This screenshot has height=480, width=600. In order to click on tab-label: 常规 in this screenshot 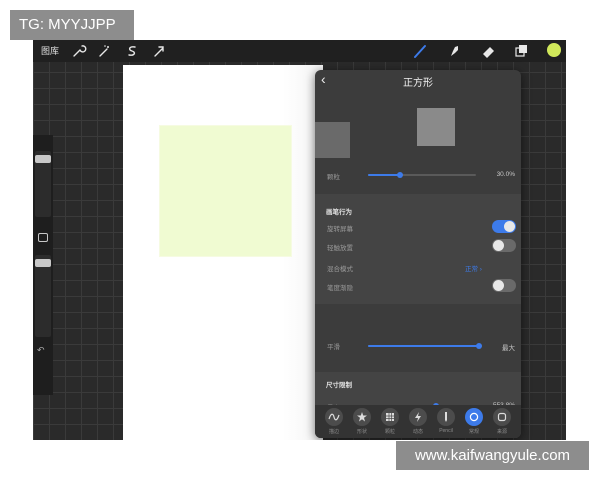, I will do `click(473, 432)`.